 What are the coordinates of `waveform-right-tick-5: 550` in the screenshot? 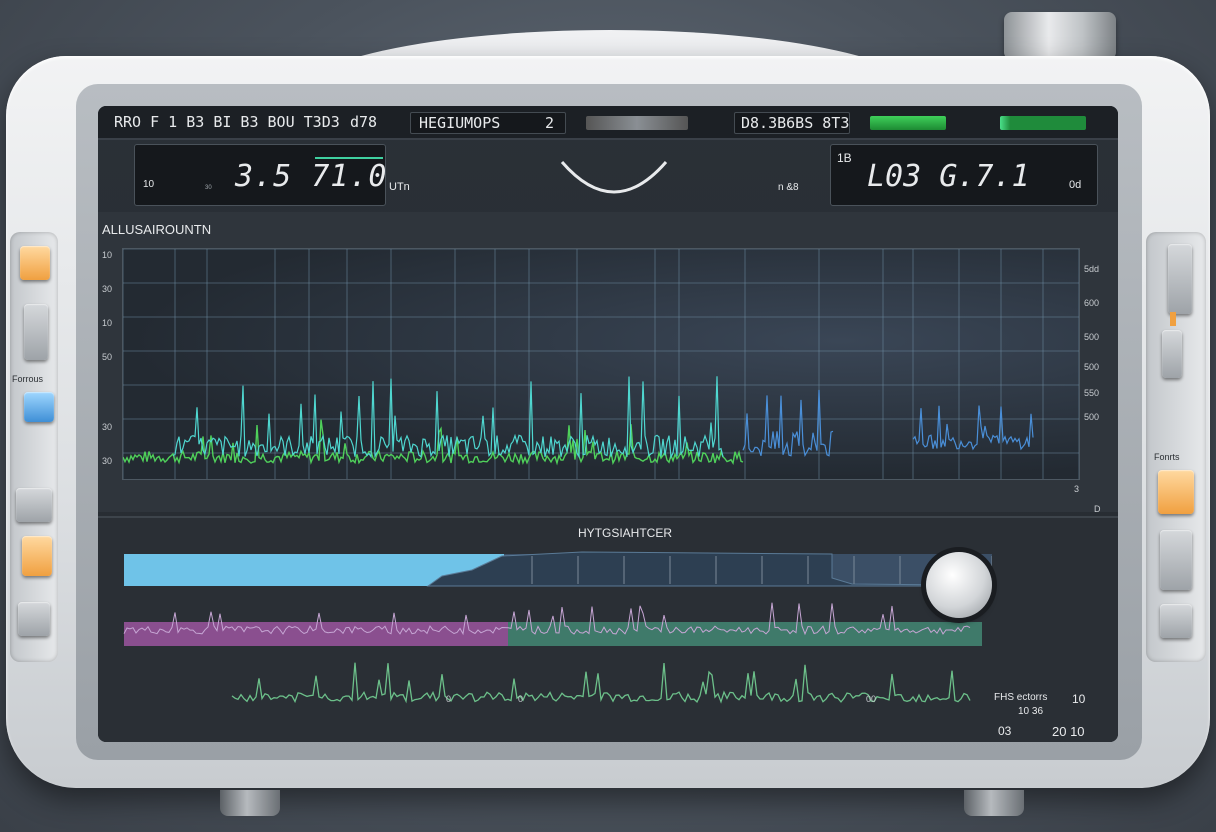 It's located at (1092, 393).